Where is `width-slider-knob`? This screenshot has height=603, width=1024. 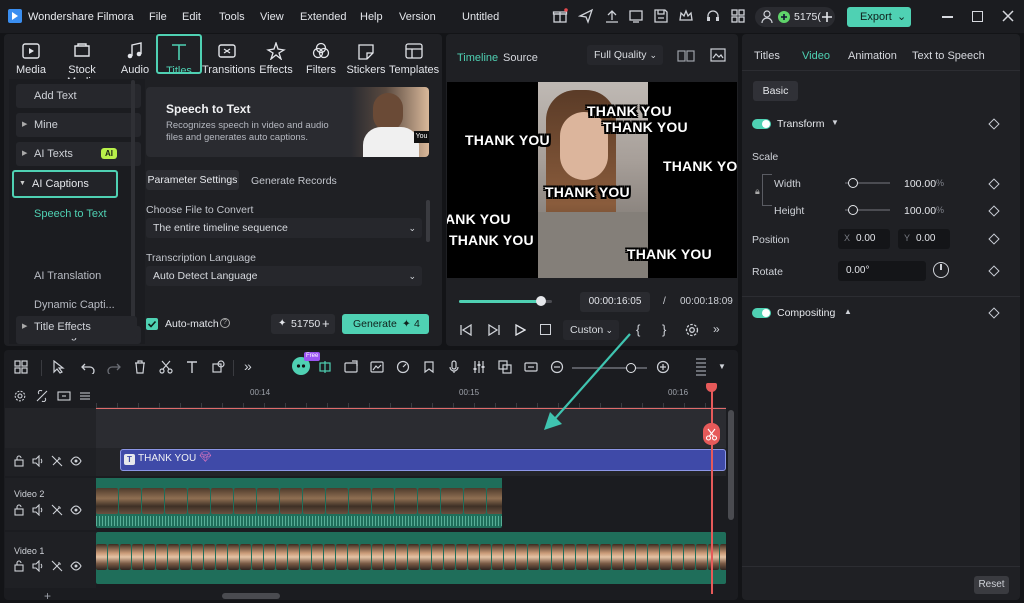
width-slider-knob is located at coordinates (853, 183).